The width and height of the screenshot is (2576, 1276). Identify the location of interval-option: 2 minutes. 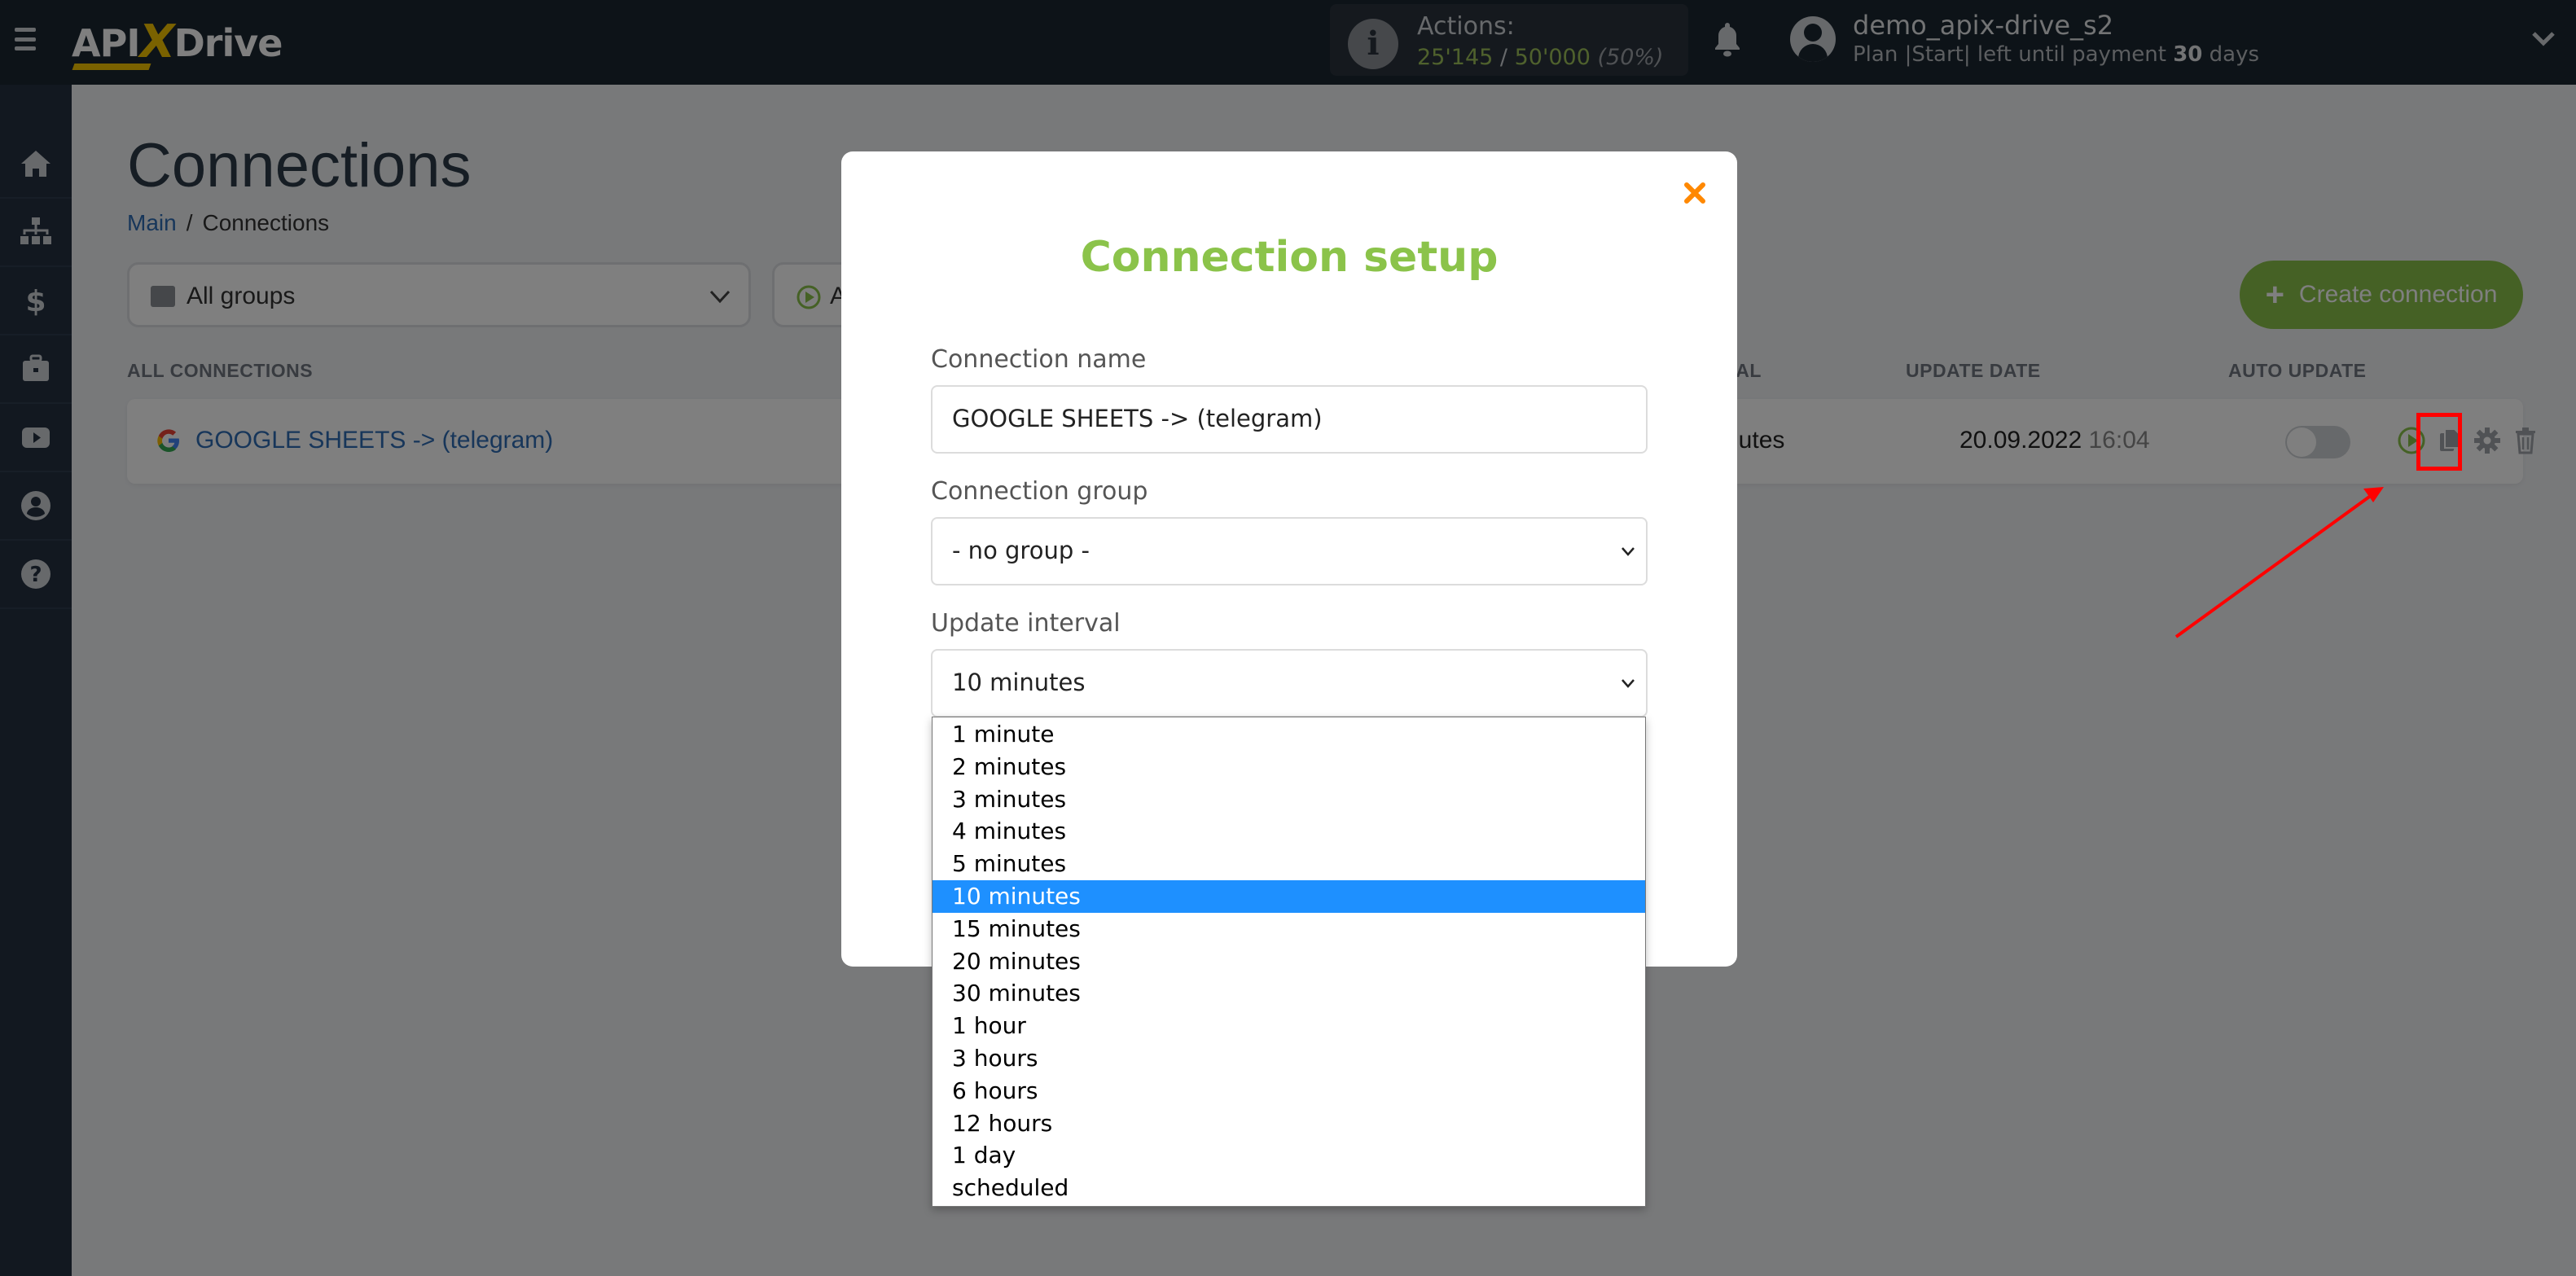
(1289, 767).